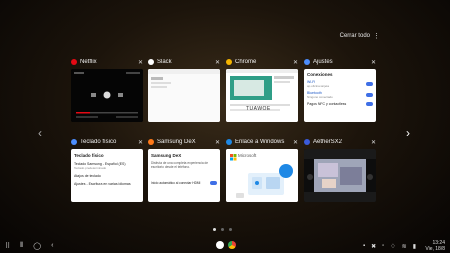 The height and width of the screenshot is (253, 450). Describe the element at coordinates (176, 183) in the screenshot. I see `toggle-label: Inicio automático al conectar HDMI` at that location.